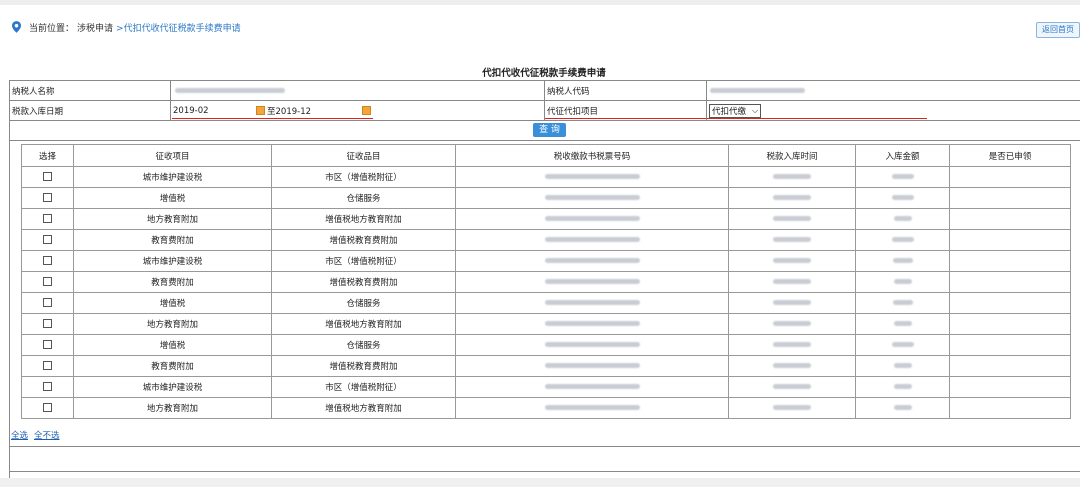  What do you see at coordinates (178, 28) in the screenshot?
I see `breadcrumb-current: >代扣代收代征税款手续费申请` at bounding box center [178, 28].